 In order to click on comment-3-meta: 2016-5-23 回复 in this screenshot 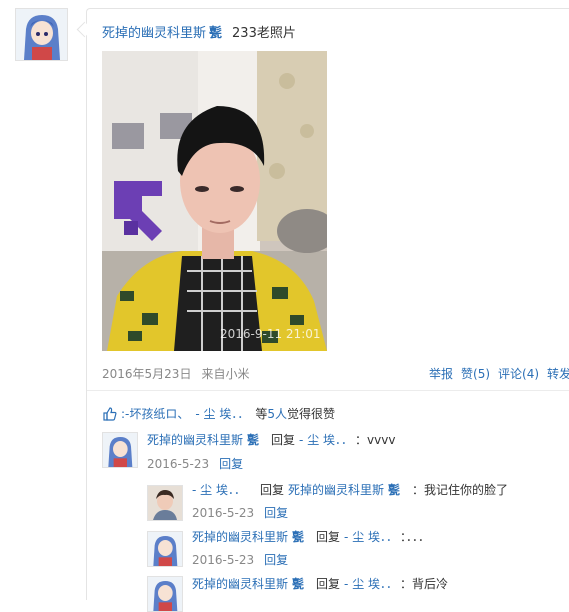, I will do `click(240, 559)`.